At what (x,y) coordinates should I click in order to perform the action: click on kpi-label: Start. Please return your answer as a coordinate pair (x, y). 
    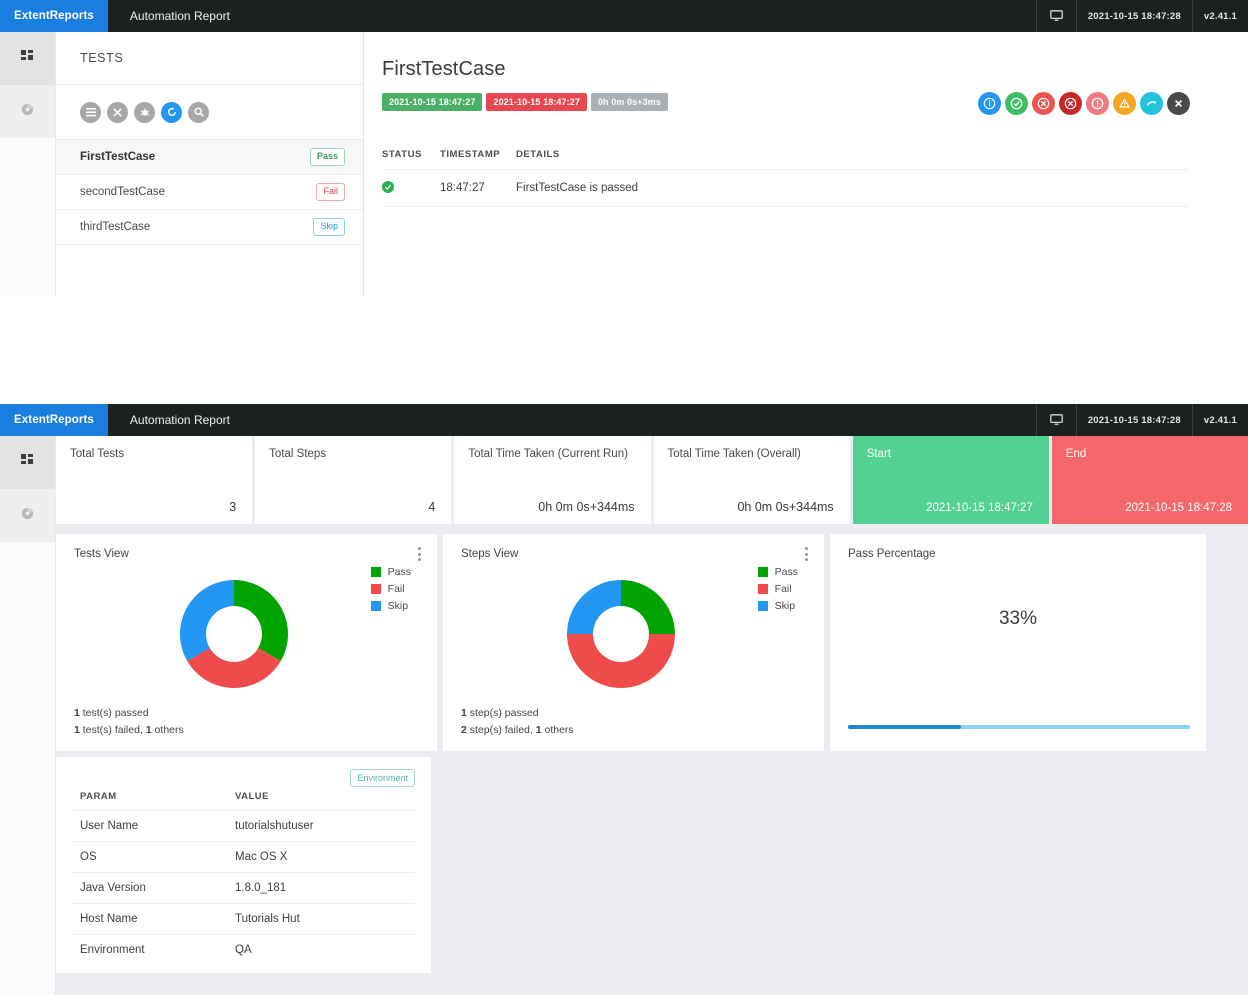
    Looking at the image, I should click on (878, 454).